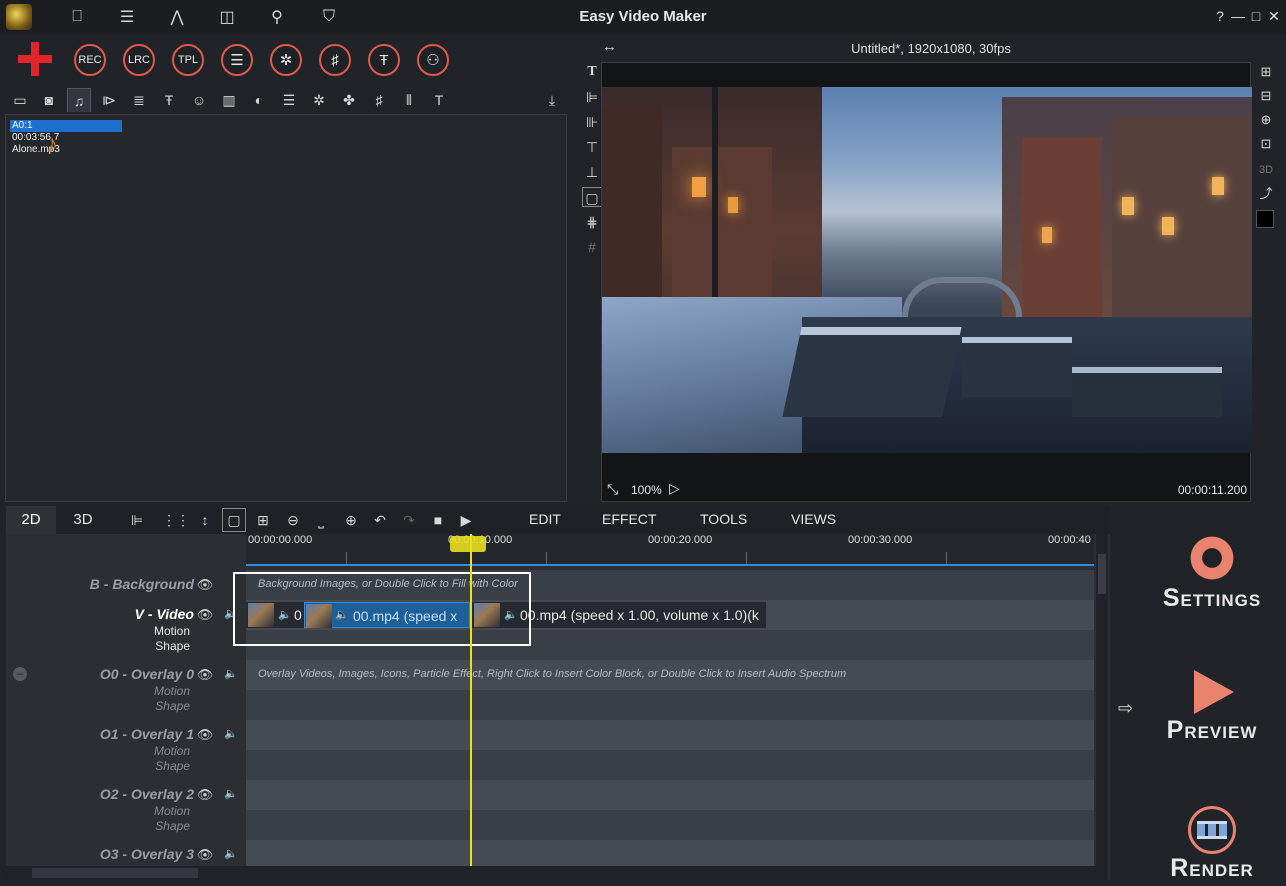 This screenshot has height=886, width=1286. Describe the element at coordinates (468, 544) in the screenshot. I see `playhead-marker` at that location.